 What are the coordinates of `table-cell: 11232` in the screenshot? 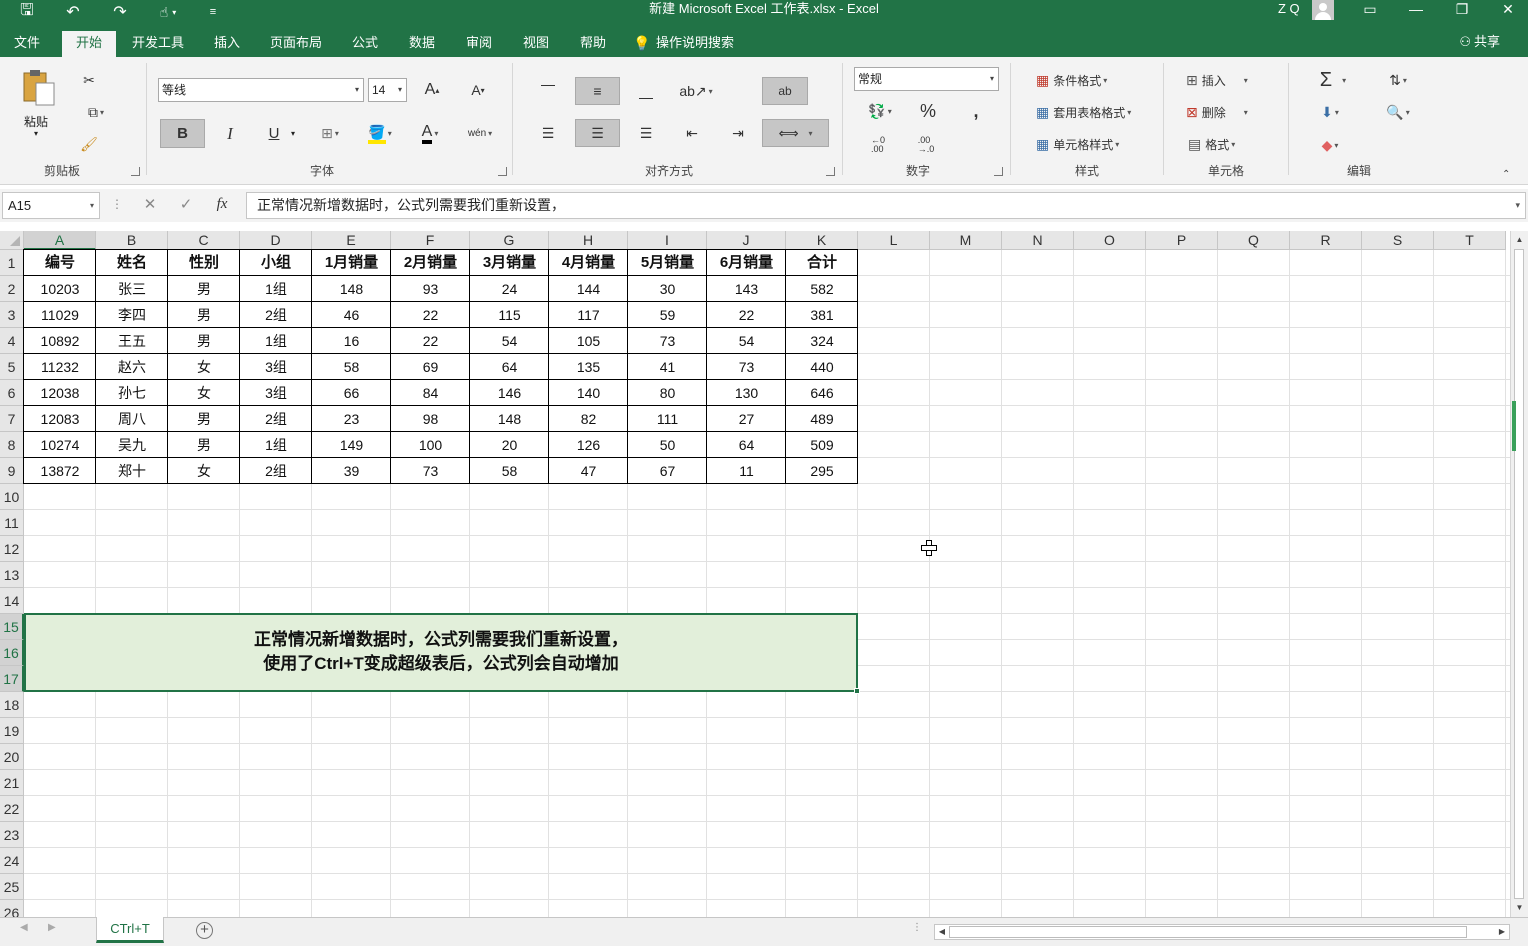 It's located at (60, 367).